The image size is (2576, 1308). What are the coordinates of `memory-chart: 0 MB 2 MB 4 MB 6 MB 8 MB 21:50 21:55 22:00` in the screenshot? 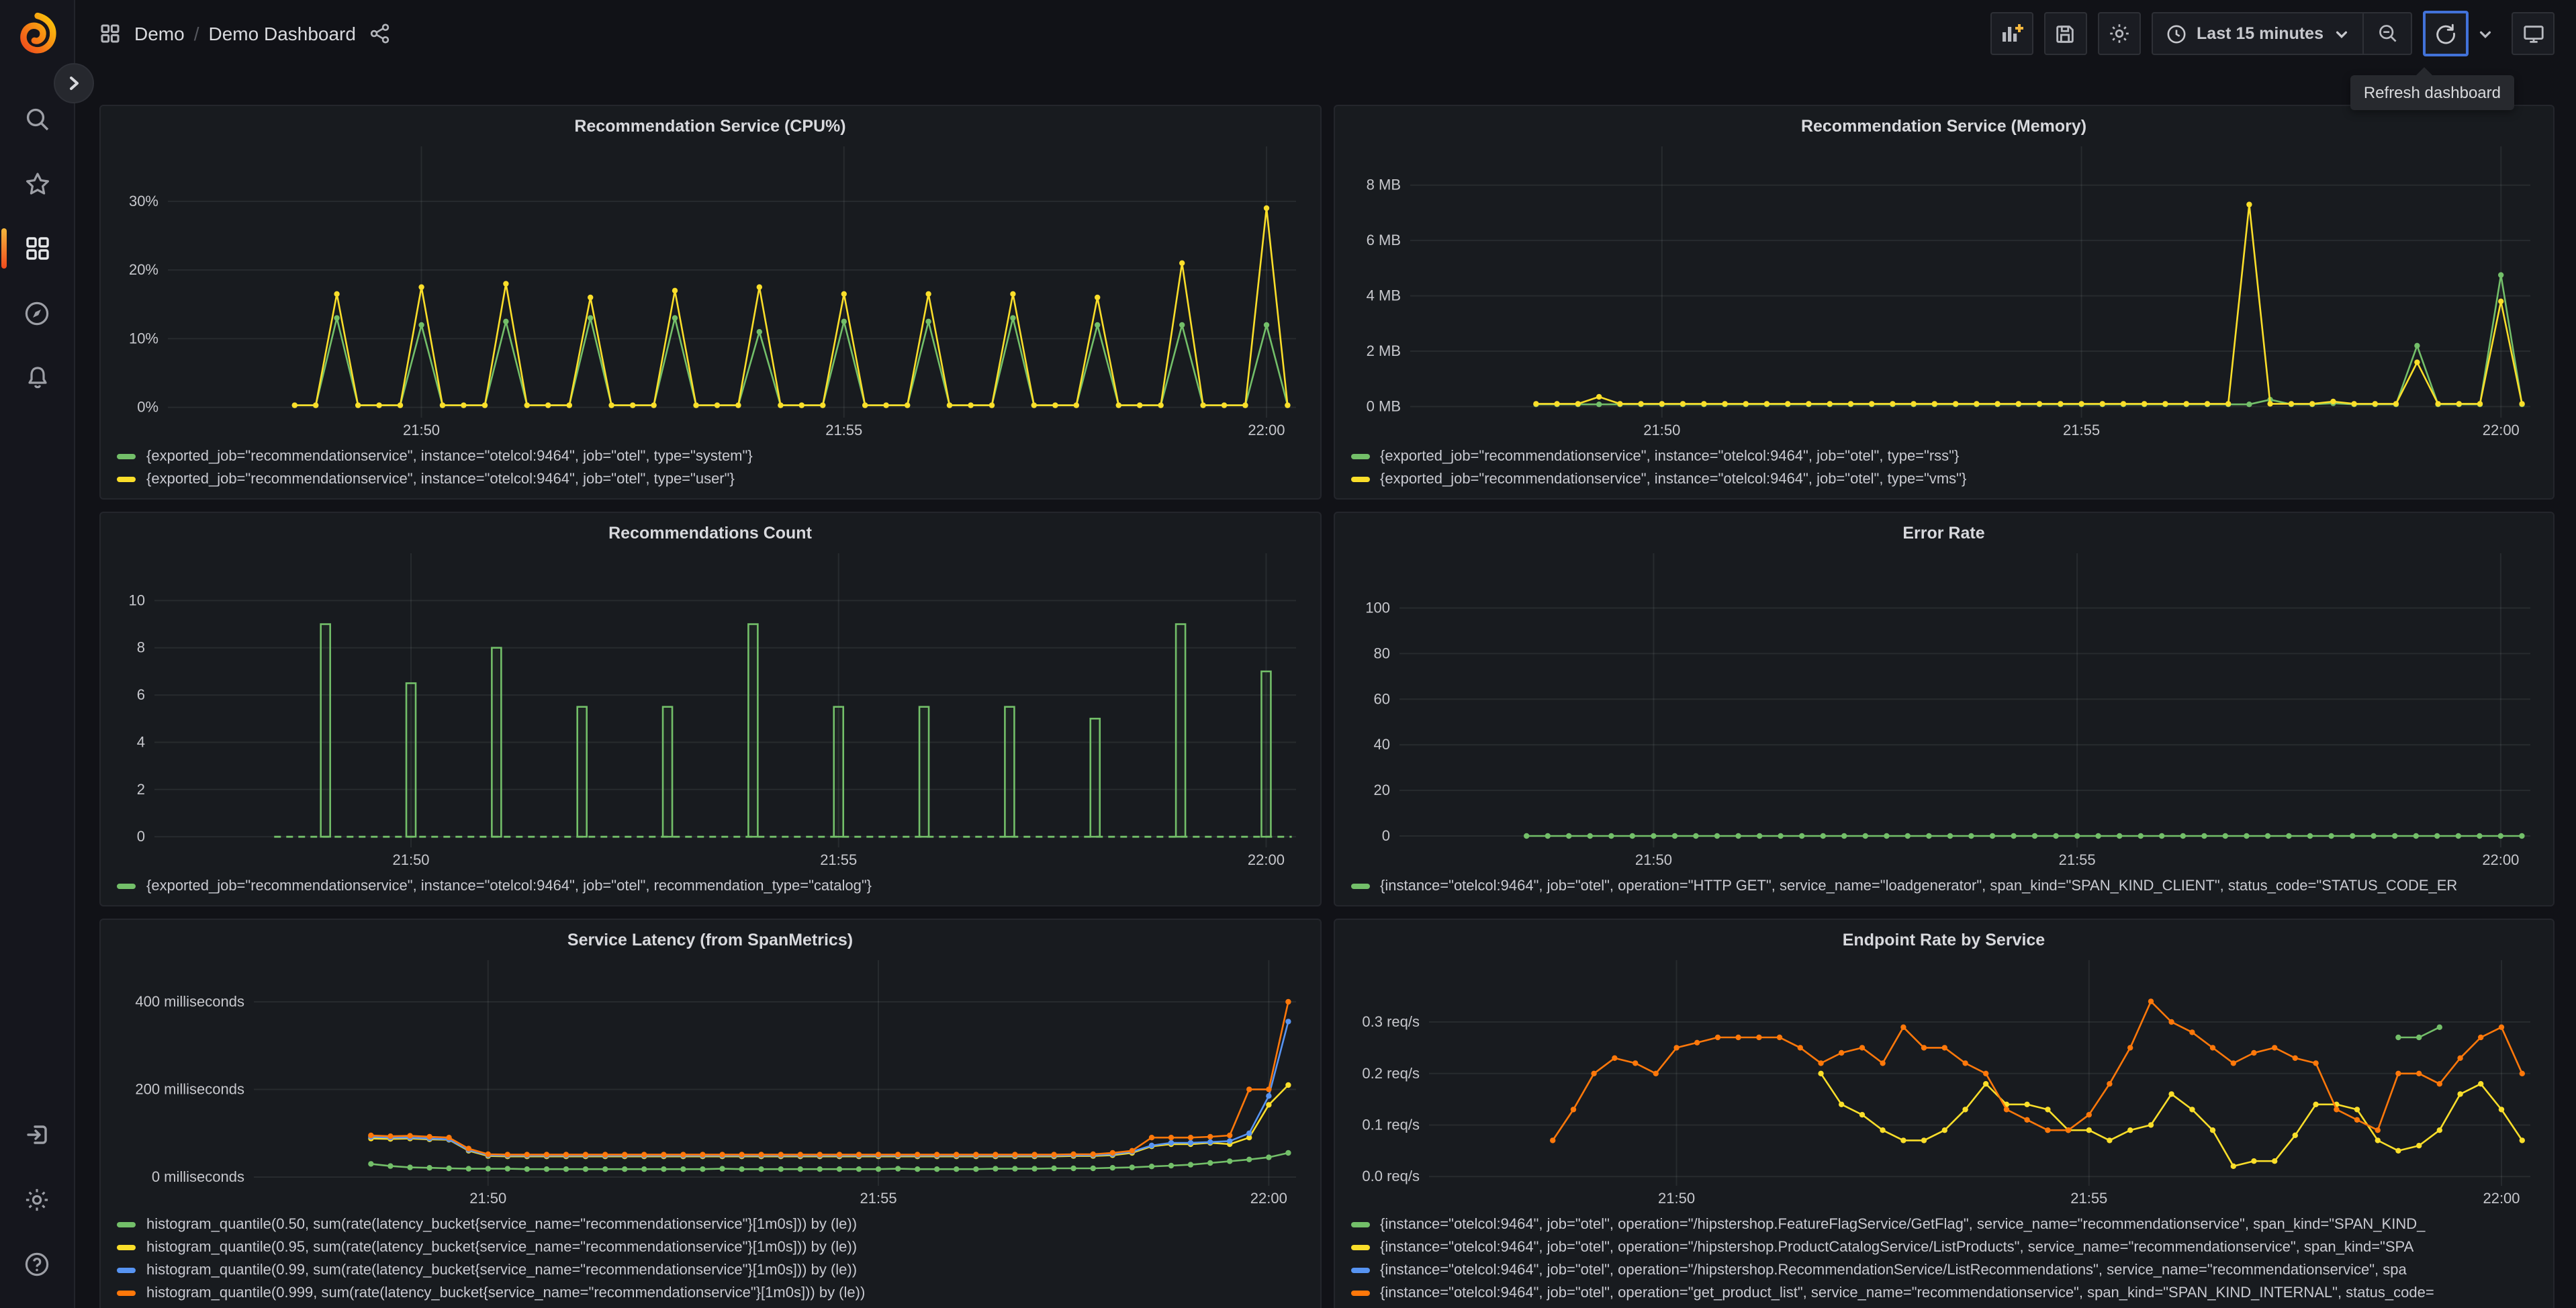 It's located at (1944, 290).